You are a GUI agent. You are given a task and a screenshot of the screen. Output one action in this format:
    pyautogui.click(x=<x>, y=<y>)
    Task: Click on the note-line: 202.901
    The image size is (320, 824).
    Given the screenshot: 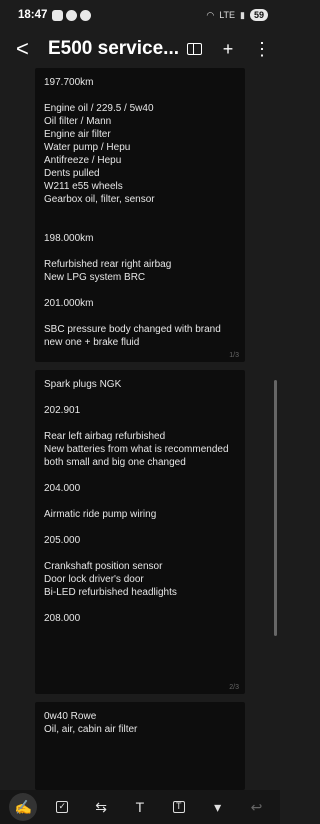 What is the action you would take?
    pyautogui.click(x=62, y=410)
    